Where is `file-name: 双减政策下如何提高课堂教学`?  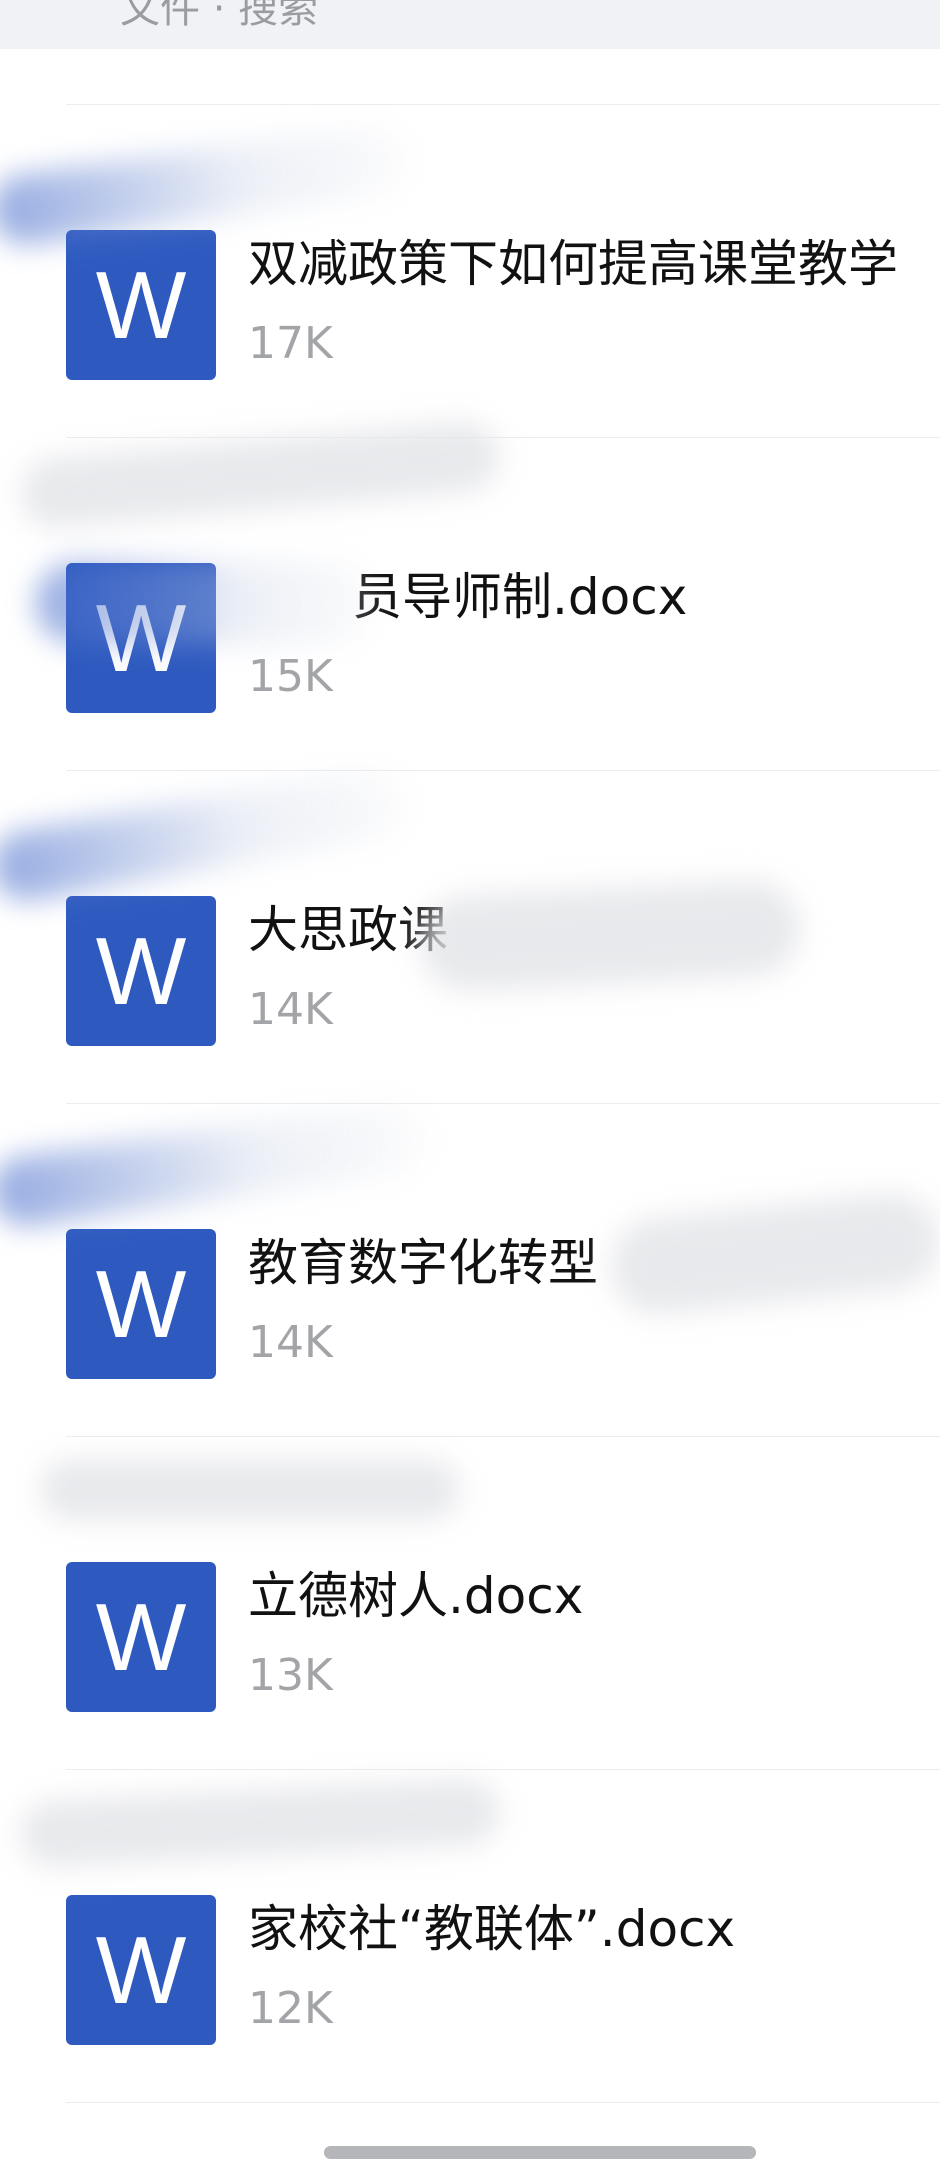
file-name: 双减政策下如何提高课堂教学 is located at coordinates (573, 264).